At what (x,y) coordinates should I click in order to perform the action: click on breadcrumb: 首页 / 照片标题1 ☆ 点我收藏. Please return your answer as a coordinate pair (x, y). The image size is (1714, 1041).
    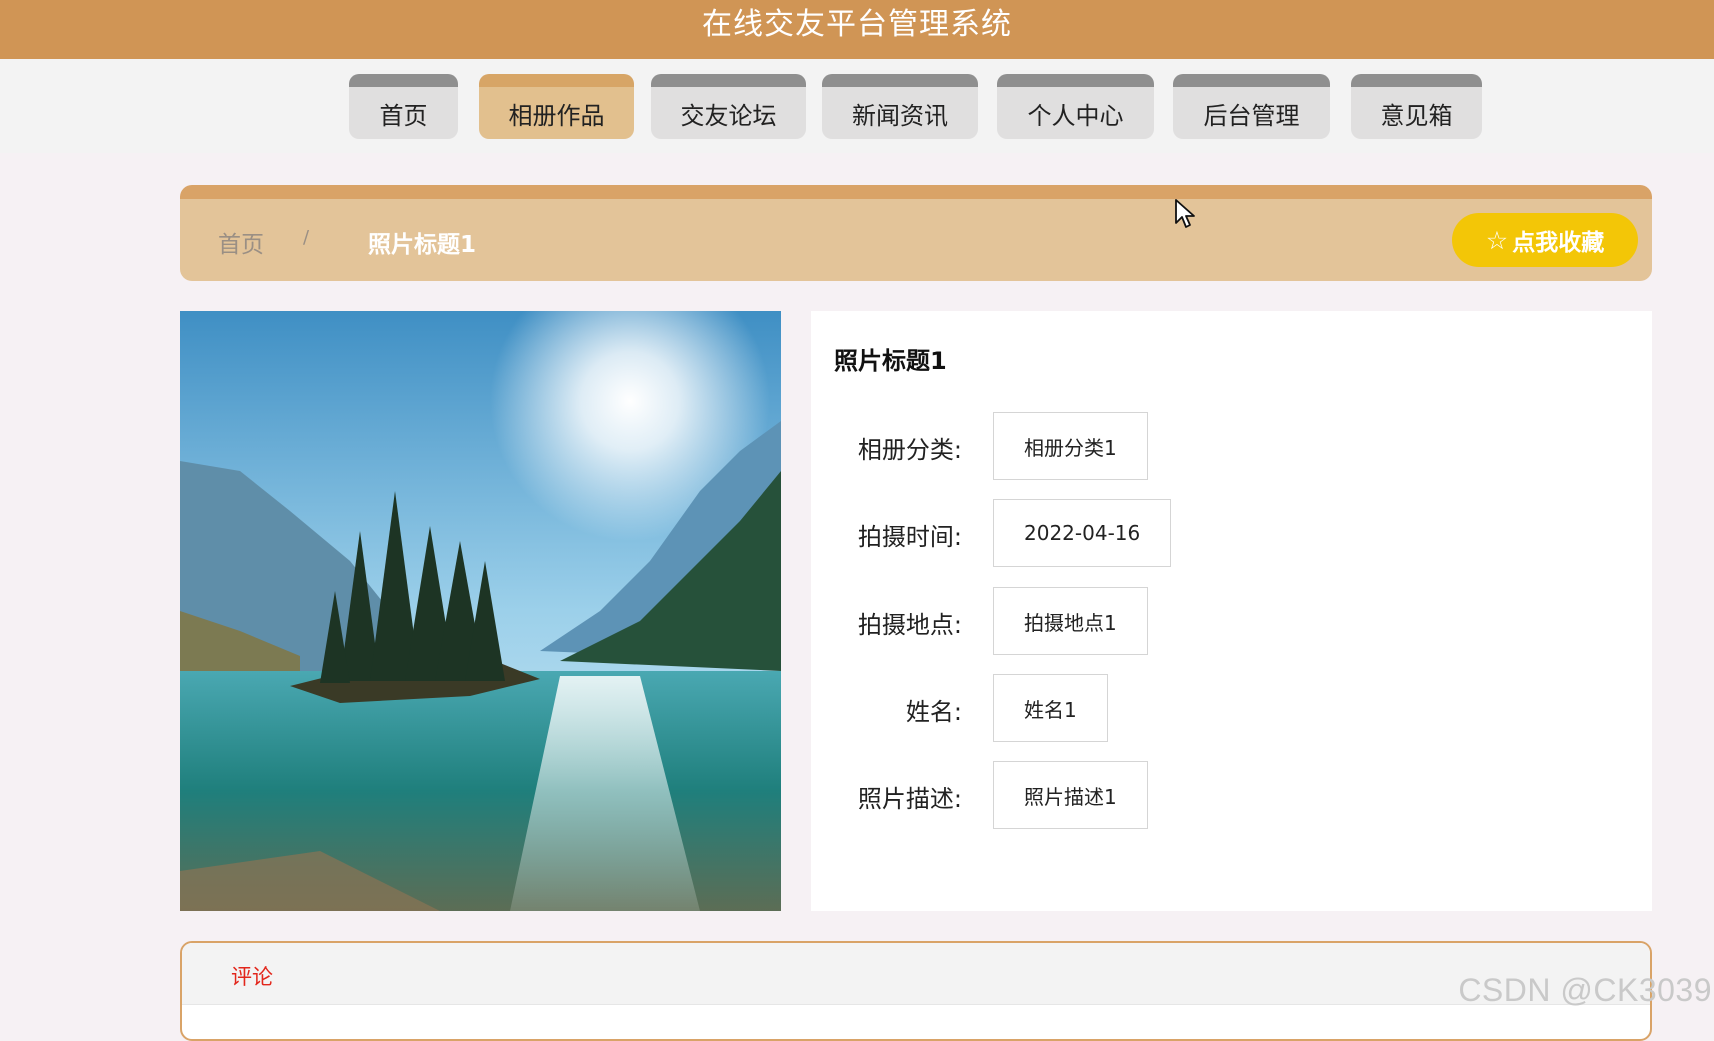
    Looking at the image, I should click on (916, 233).